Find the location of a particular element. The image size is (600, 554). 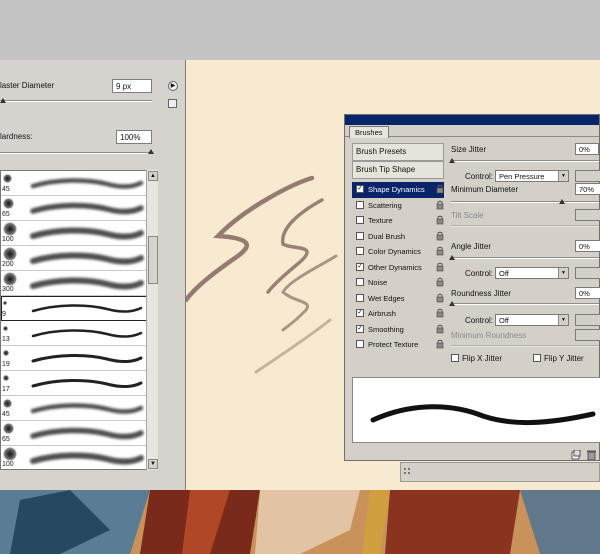

brush-option-texture: Texture is located at coordinates (398, 221).